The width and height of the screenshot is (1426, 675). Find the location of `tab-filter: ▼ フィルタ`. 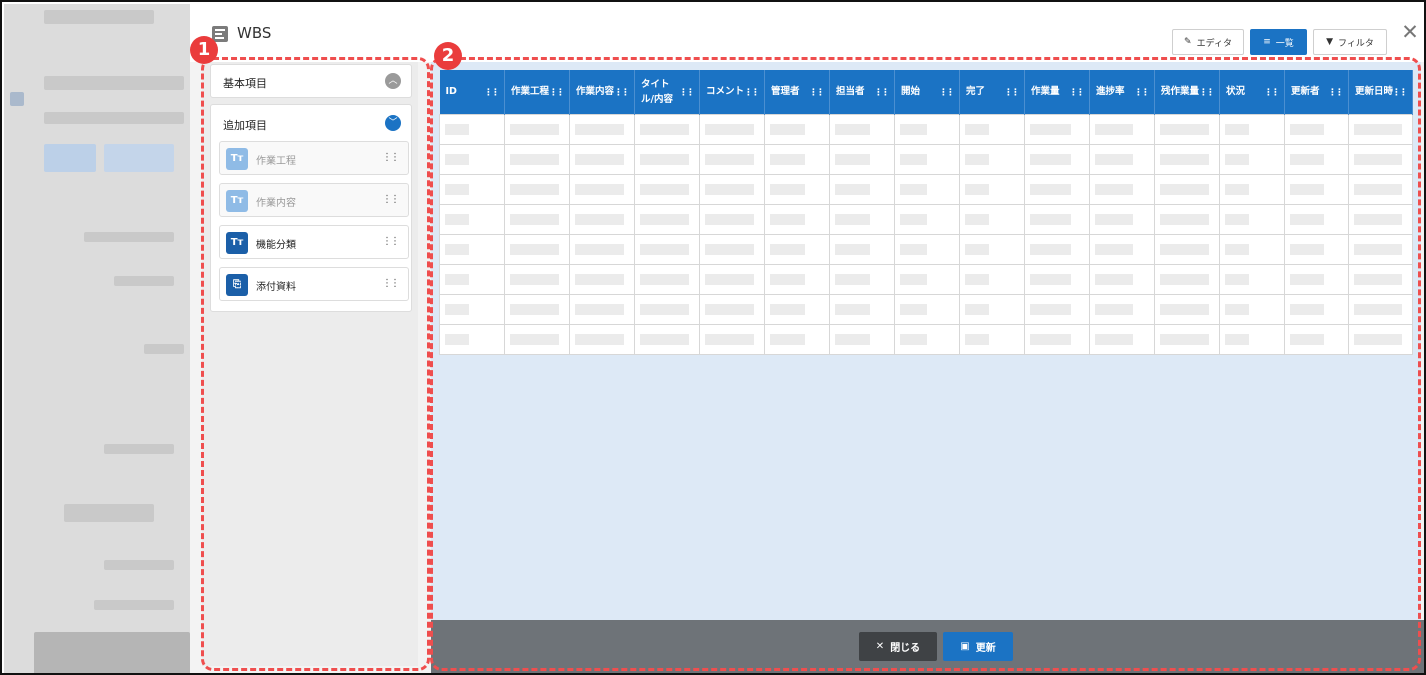

tab-filter: ▼ フィルタ is located at coordinates (1350, 42).